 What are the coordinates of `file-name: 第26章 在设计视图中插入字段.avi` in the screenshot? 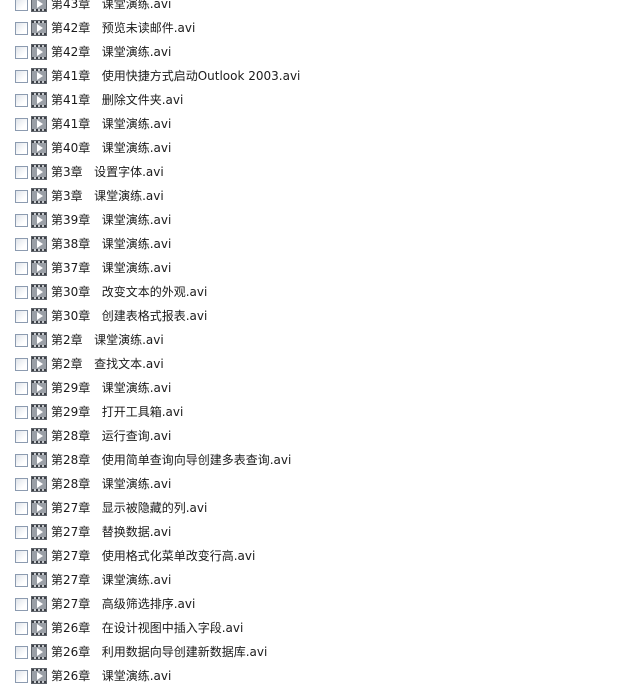 It's located at (147, 628).